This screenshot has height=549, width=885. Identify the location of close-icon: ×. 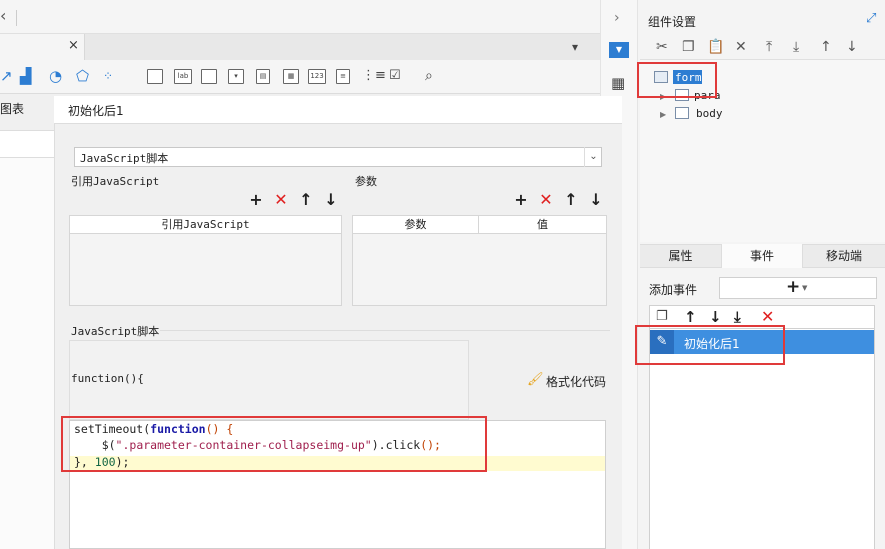
(73, 45).